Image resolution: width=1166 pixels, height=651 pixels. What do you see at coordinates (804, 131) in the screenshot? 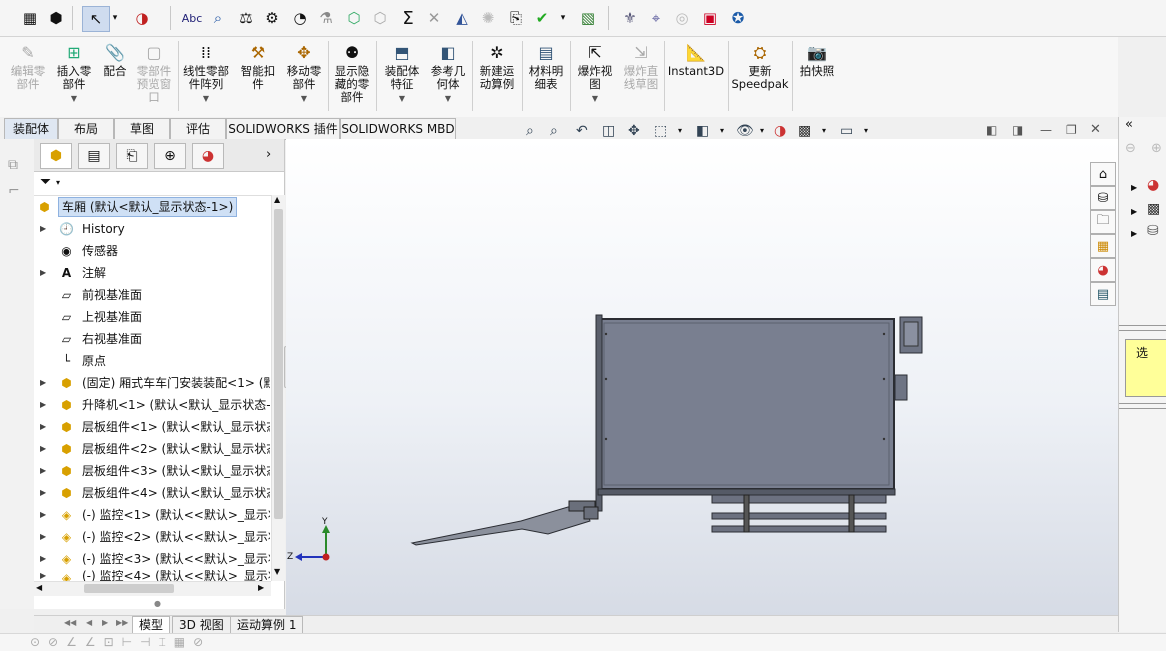
I see `scene-icon: ▩` at bounding box center [804, 131].